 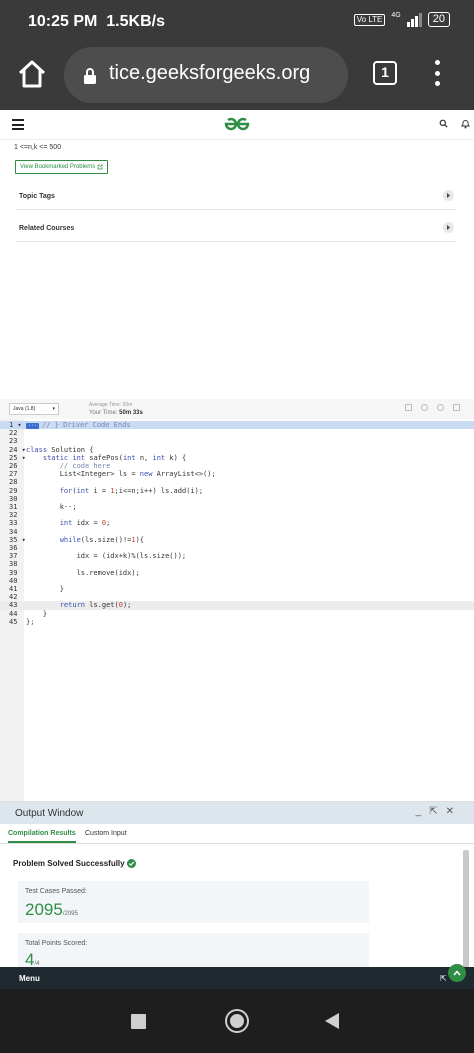 I want to click on notification-bell-icon, so click(x=465, y=123).